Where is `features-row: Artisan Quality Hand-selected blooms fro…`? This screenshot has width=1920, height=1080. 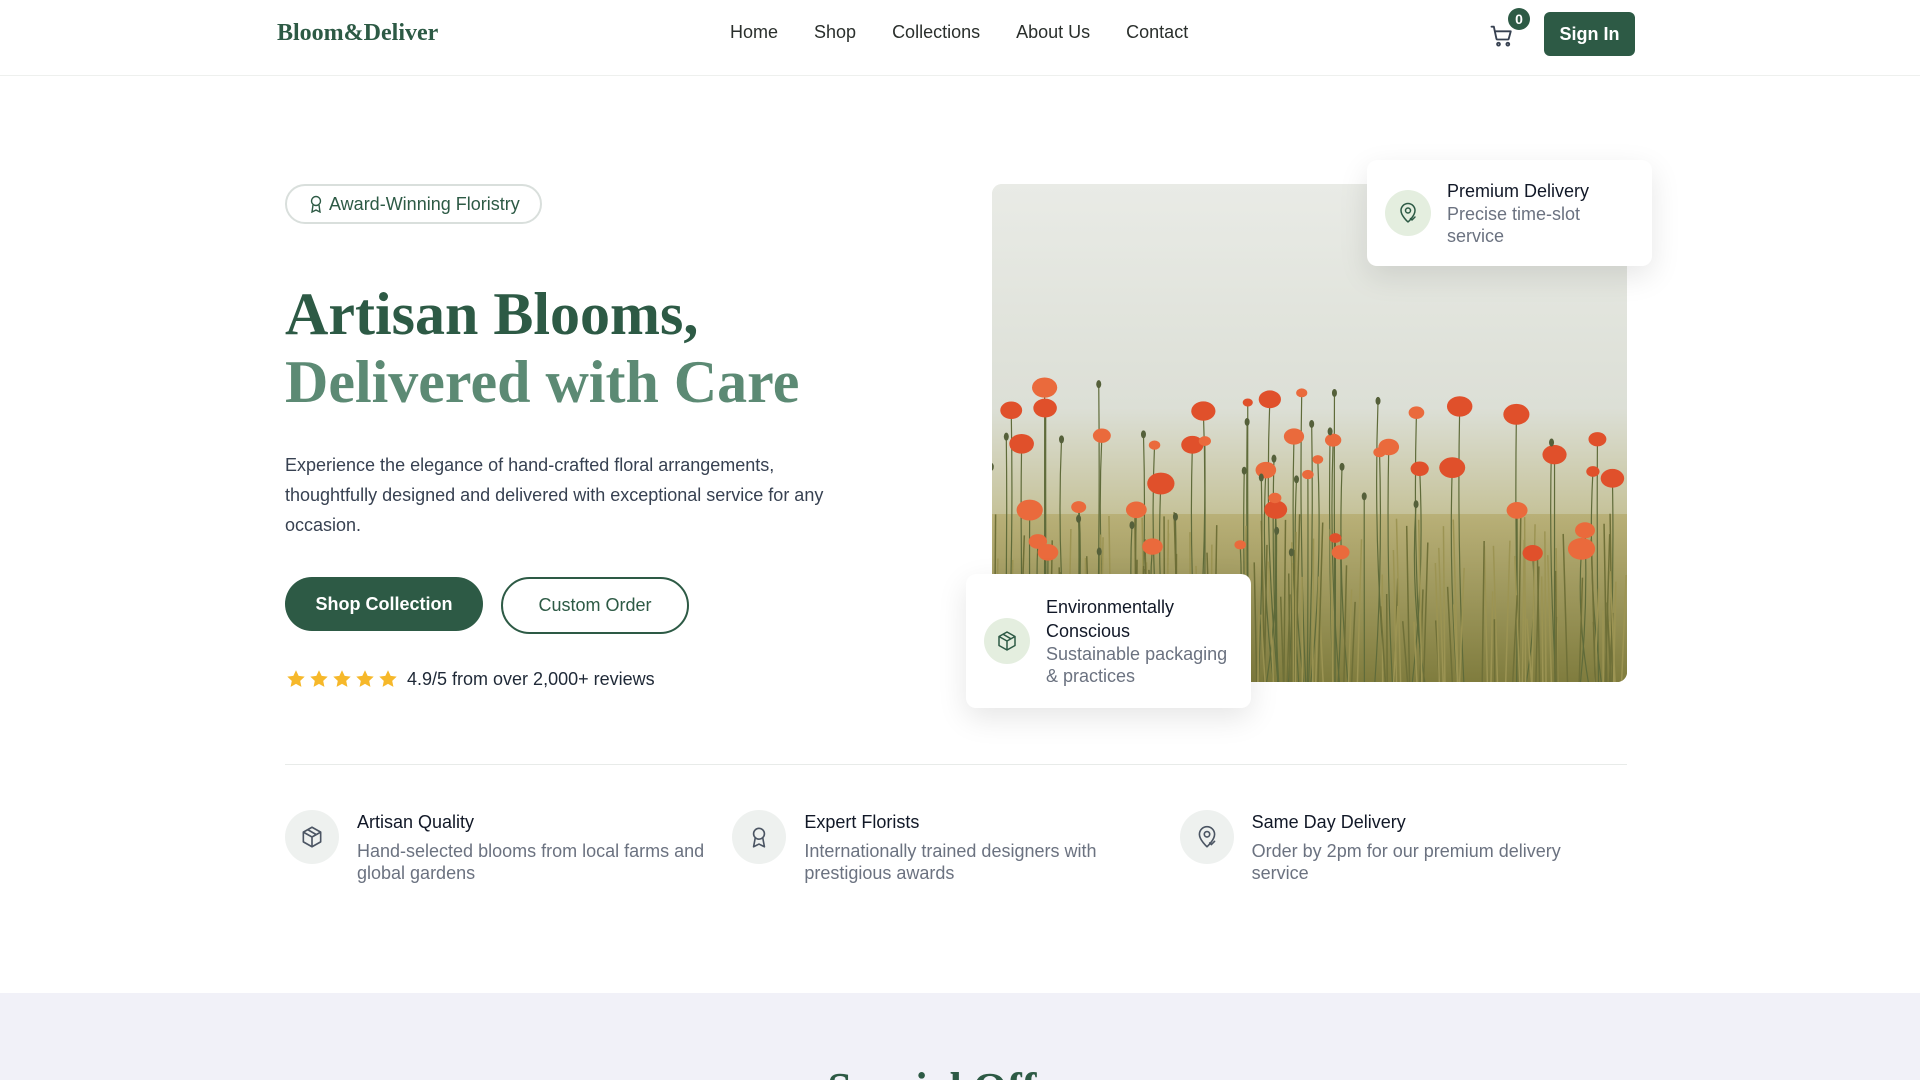
features-row: Artisan Quality Hand-selected blooms fro… is located at coordinates (956, 847).